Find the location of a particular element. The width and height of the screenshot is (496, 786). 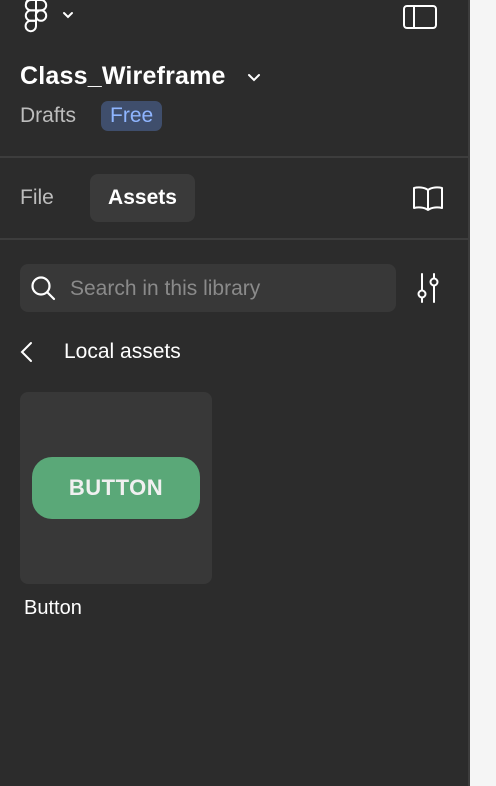

search-input is located at coordinates (230, 289).